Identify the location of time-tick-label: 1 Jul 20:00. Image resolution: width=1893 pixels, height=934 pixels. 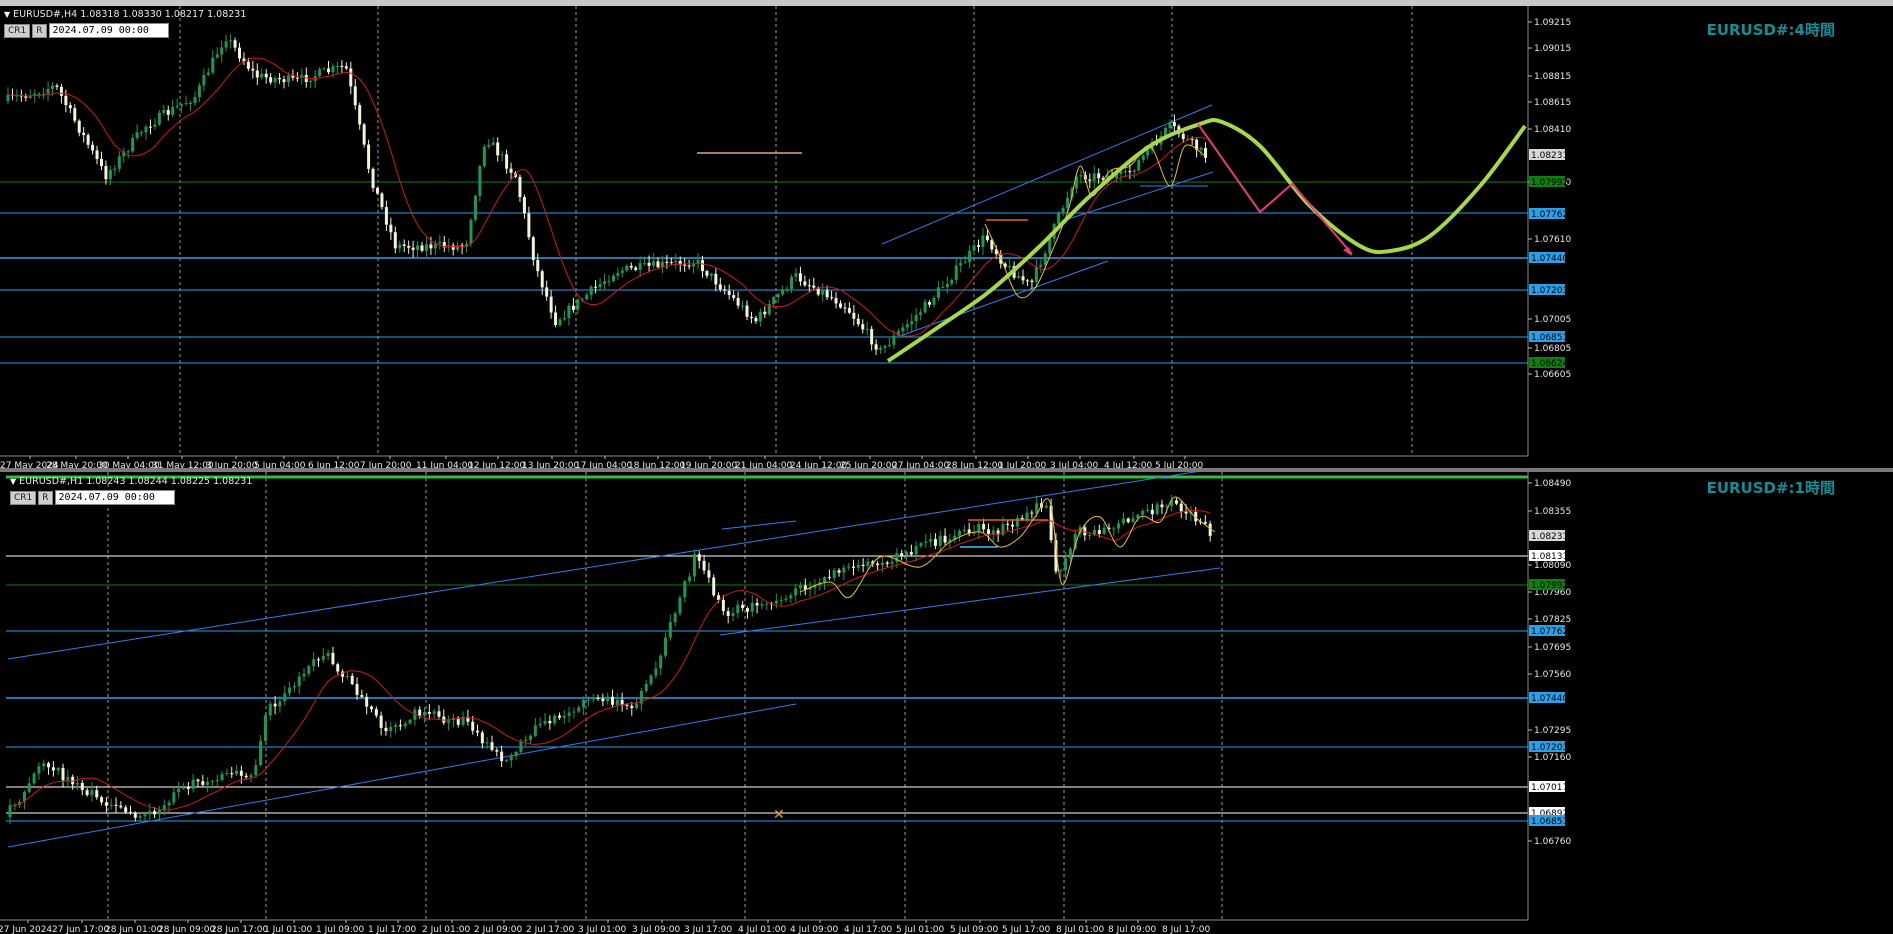
(1022, 464).